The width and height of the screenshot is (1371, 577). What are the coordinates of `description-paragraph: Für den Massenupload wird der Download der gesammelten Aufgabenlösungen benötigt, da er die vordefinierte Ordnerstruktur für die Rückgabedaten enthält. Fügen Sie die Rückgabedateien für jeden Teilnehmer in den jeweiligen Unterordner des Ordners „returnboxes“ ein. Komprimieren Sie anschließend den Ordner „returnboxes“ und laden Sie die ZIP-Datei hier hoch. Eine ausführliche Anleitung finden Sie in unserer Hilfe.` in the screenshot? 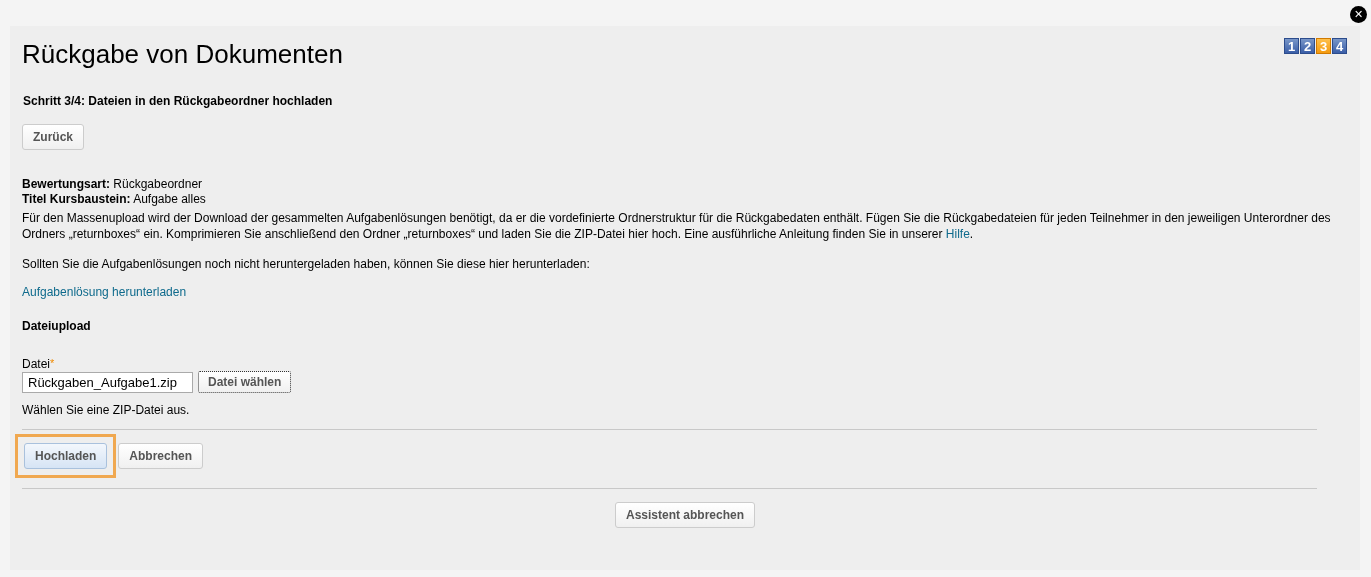 It's located at (677, 226).